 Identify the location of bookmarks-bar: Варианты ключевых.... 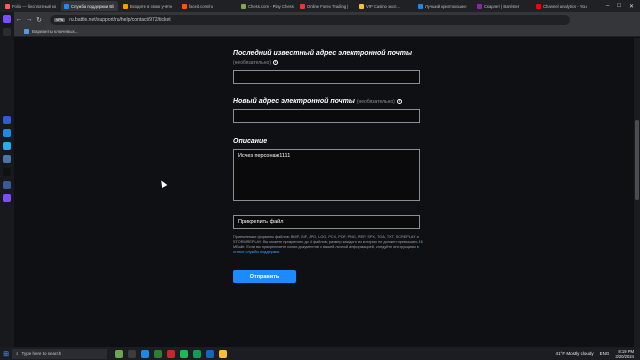
(327, 32).